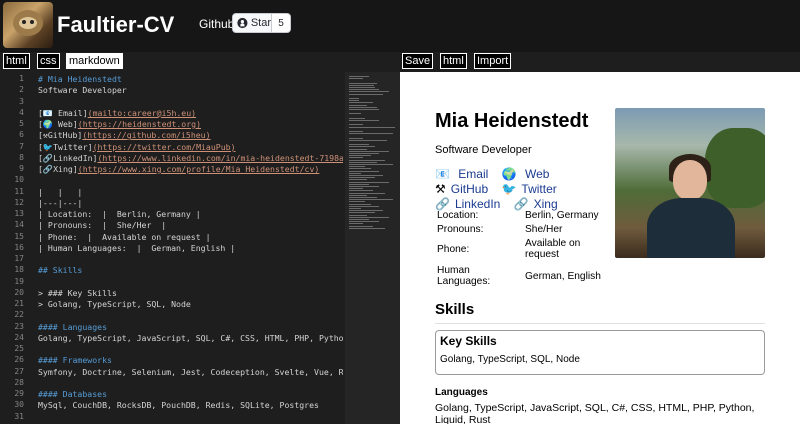  Describe the element at coordinates (19, 416) in the screenshot. I see `line-number: 31` at that location.